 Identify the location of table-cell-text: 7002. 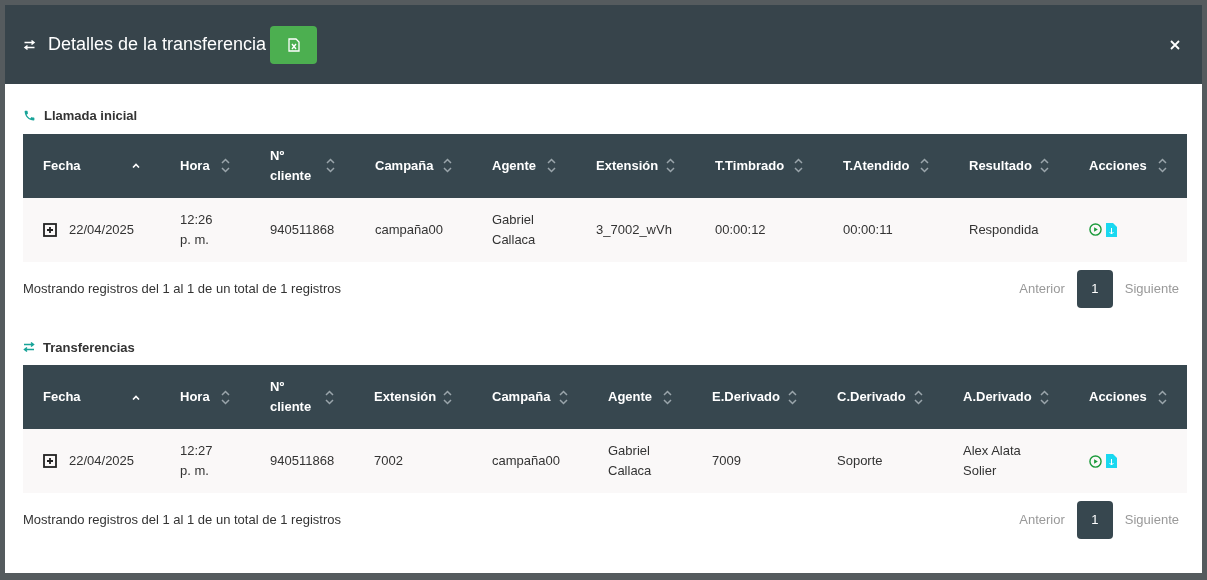
(388, 461).